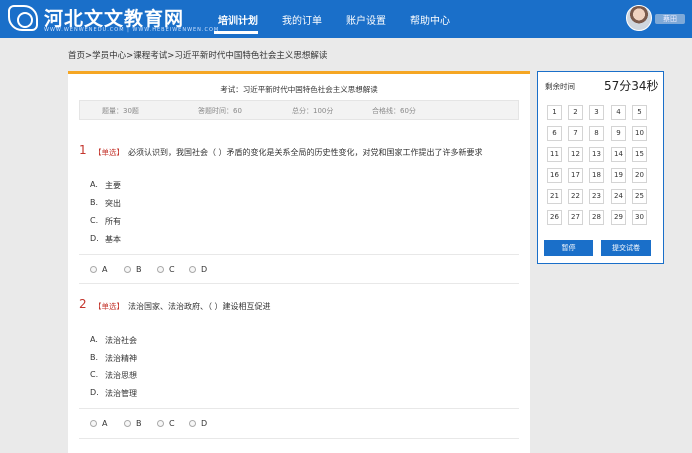 Image resolution: width=692 pixels, height=453 pixels. I want to click on question-number: 2, so click(83, 304).